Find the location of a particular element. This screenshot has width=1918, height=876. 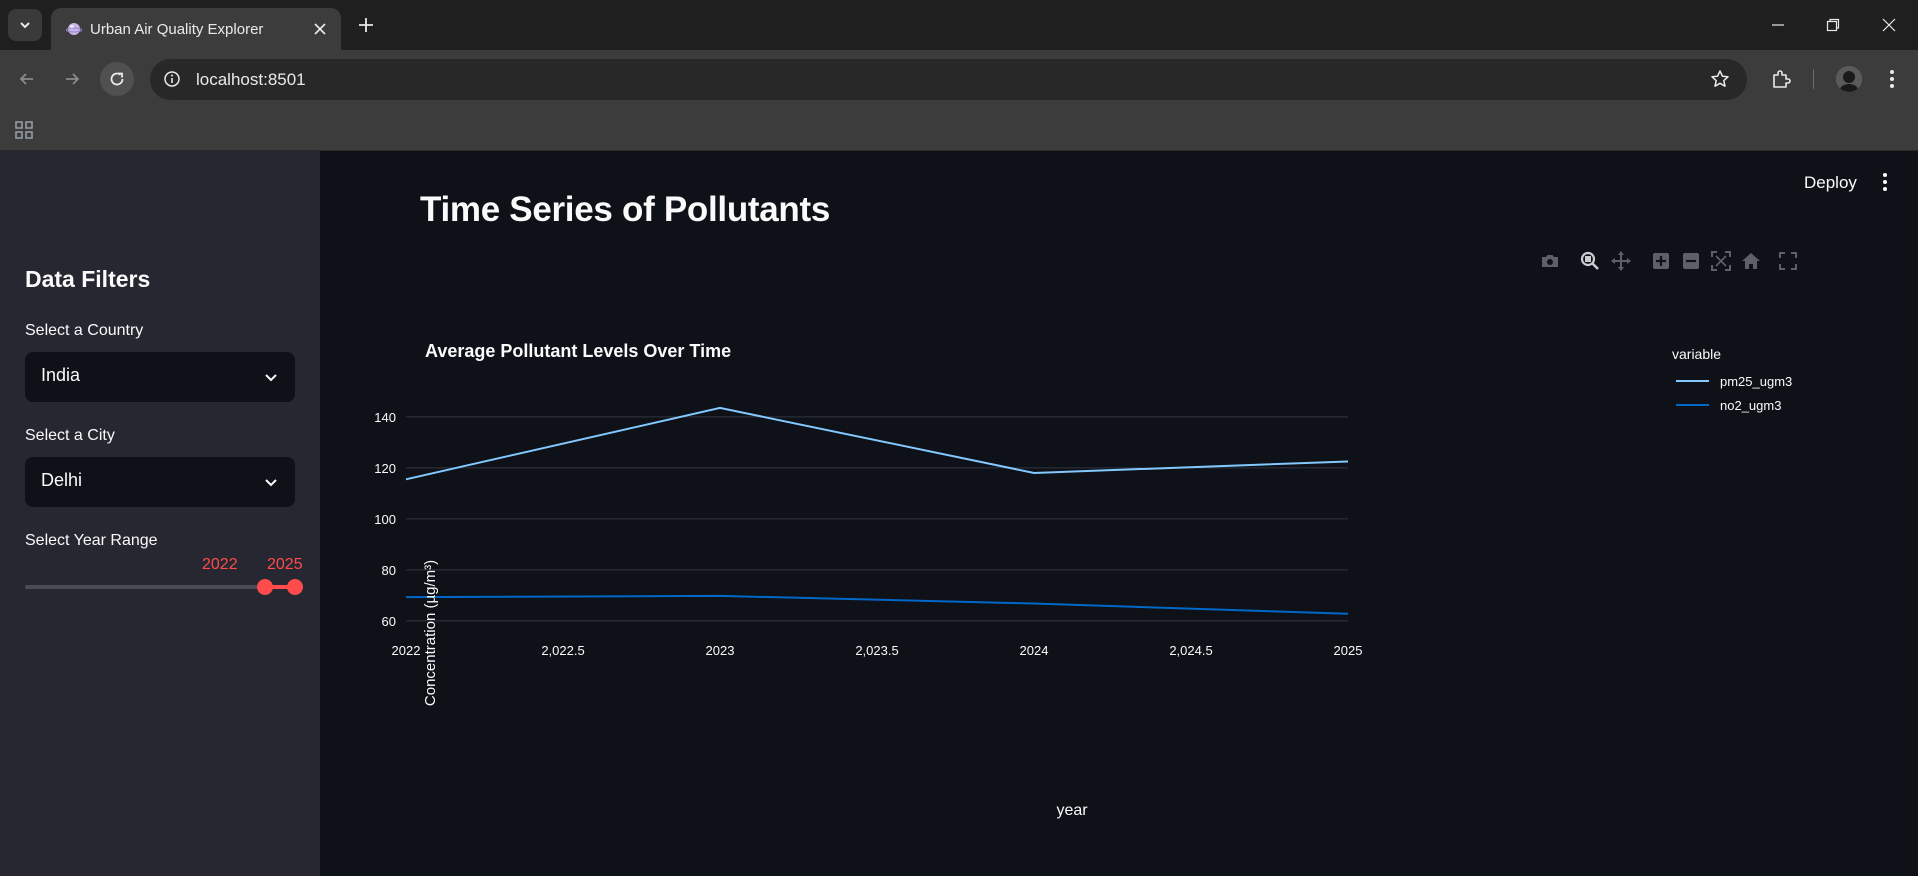

back-button is located at coordinates (27, 79).